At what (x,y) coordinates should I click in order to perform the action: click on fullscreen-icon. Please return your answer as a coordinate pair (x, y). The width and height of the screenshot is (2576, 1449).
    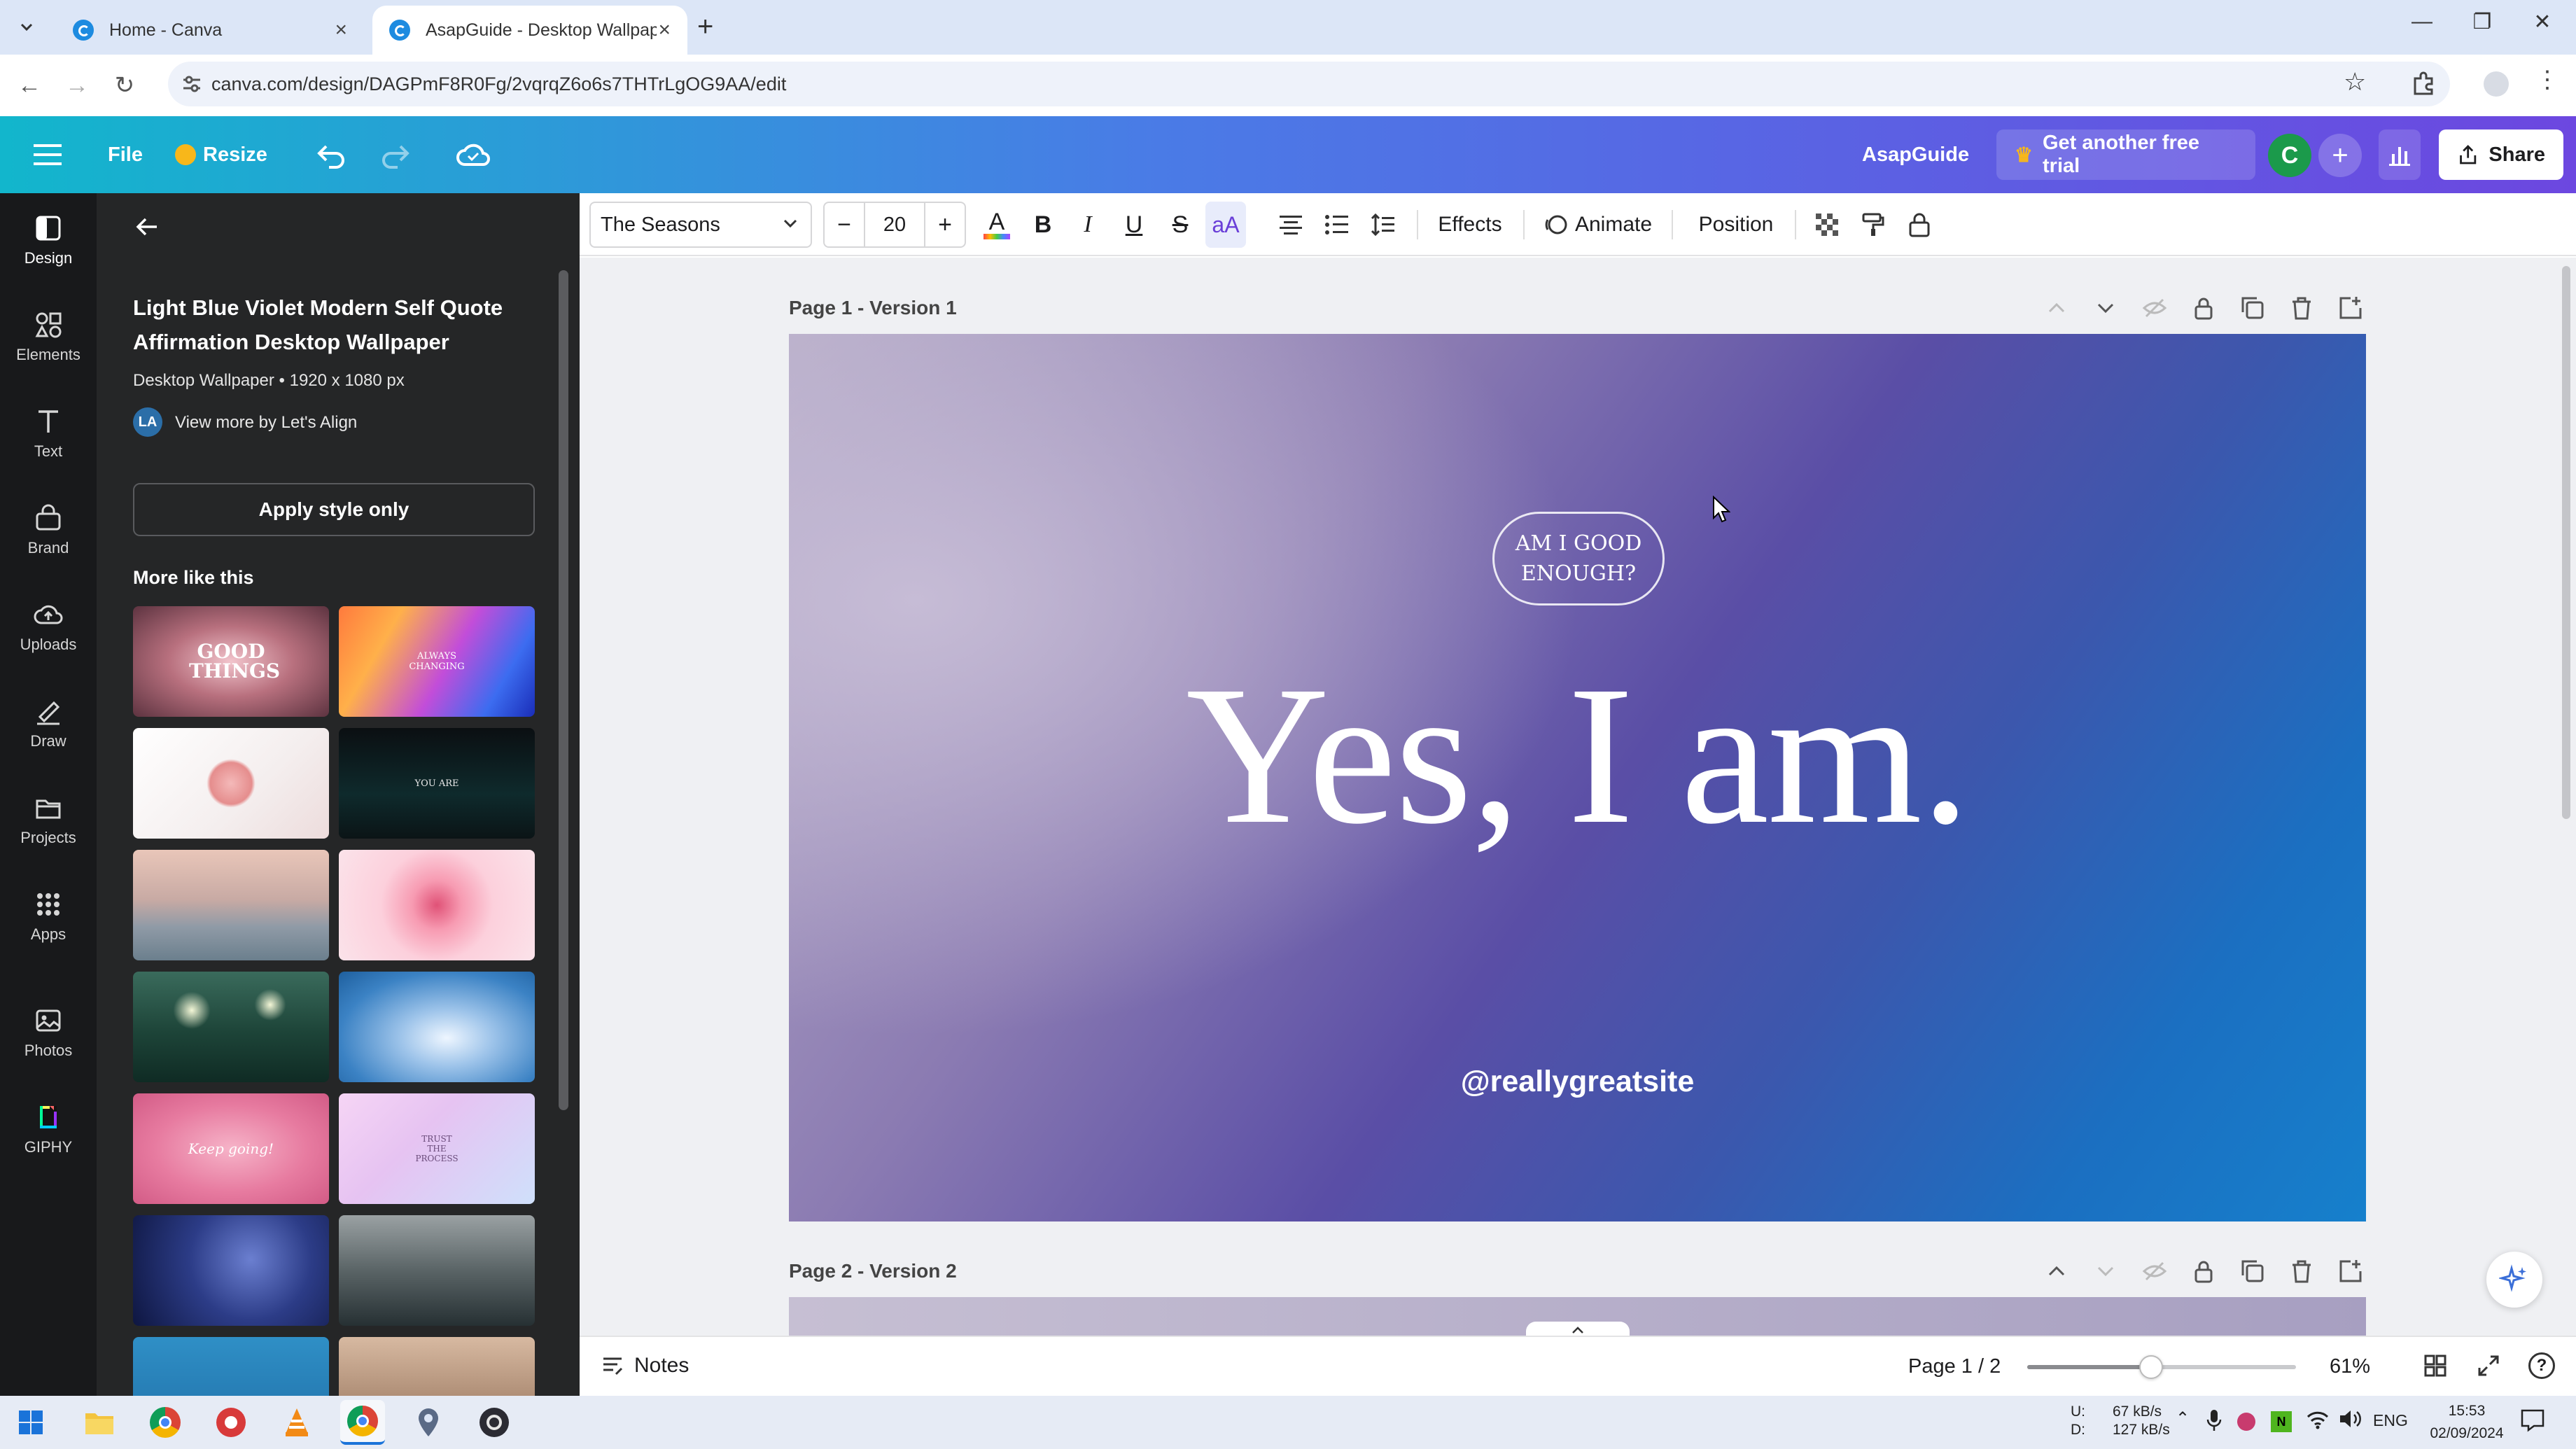
    Looking at the image, I should click on (2488, 1366).